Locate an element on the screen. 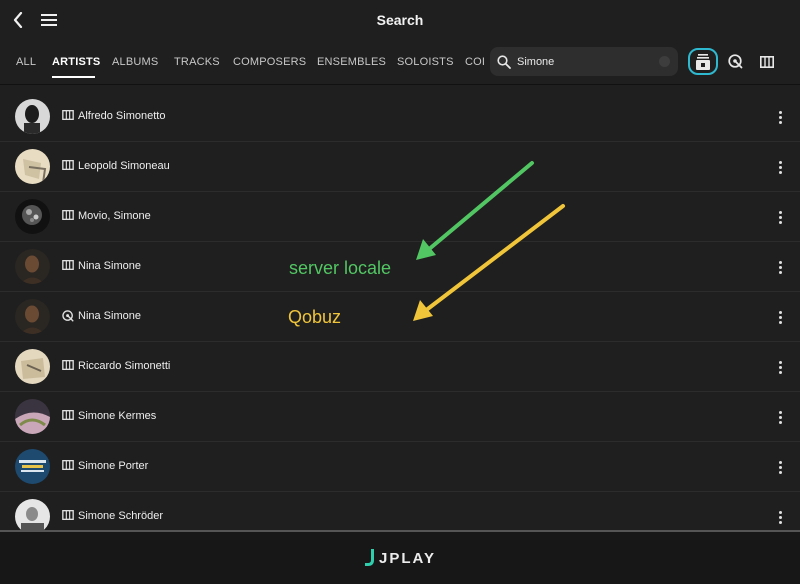 The image size is (800, 584). tab-all: ALL is located at coordinates (26, 62).